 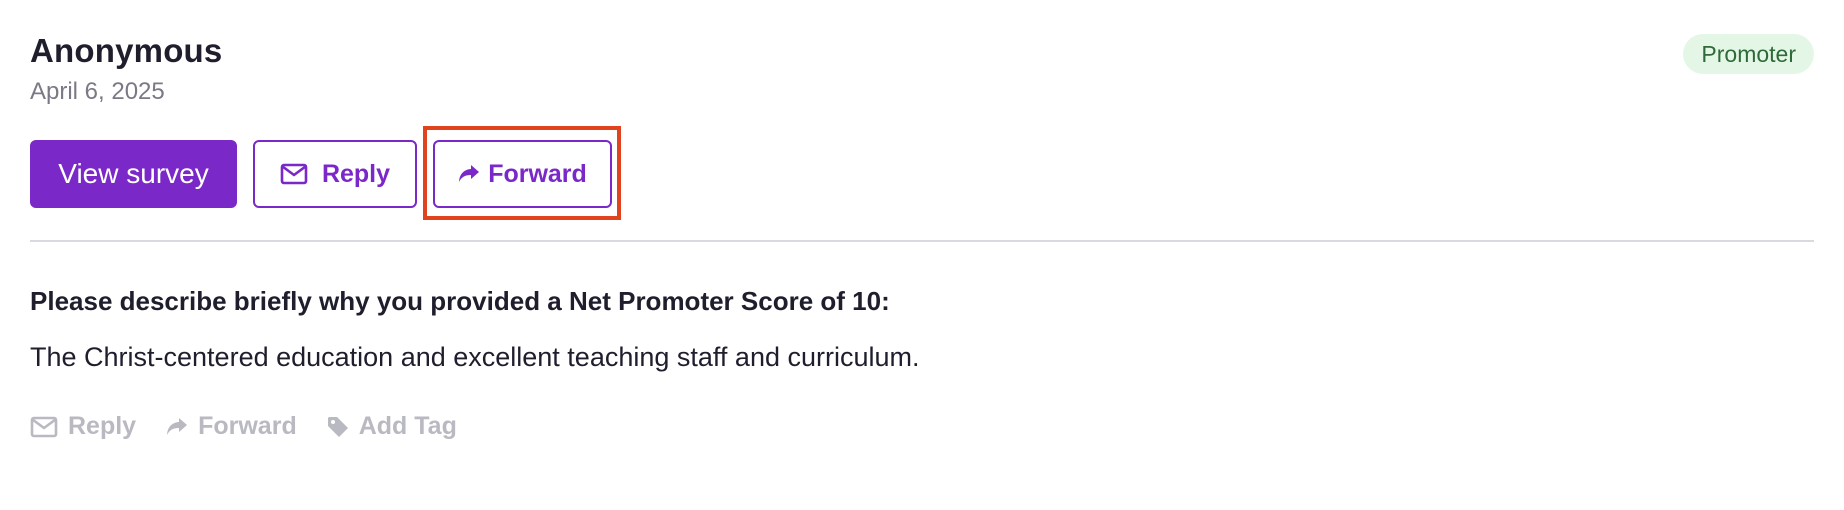 I want to click on divider, so click(x=922, y=241).